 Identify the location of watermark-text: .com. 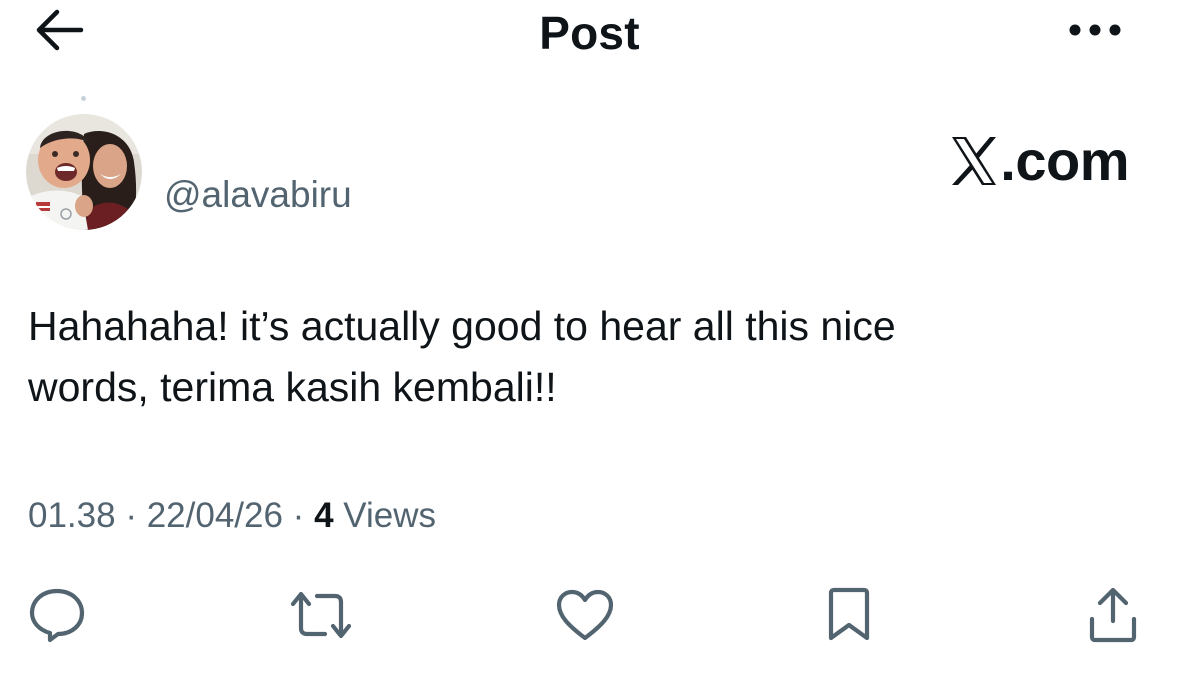
(1064, 160).